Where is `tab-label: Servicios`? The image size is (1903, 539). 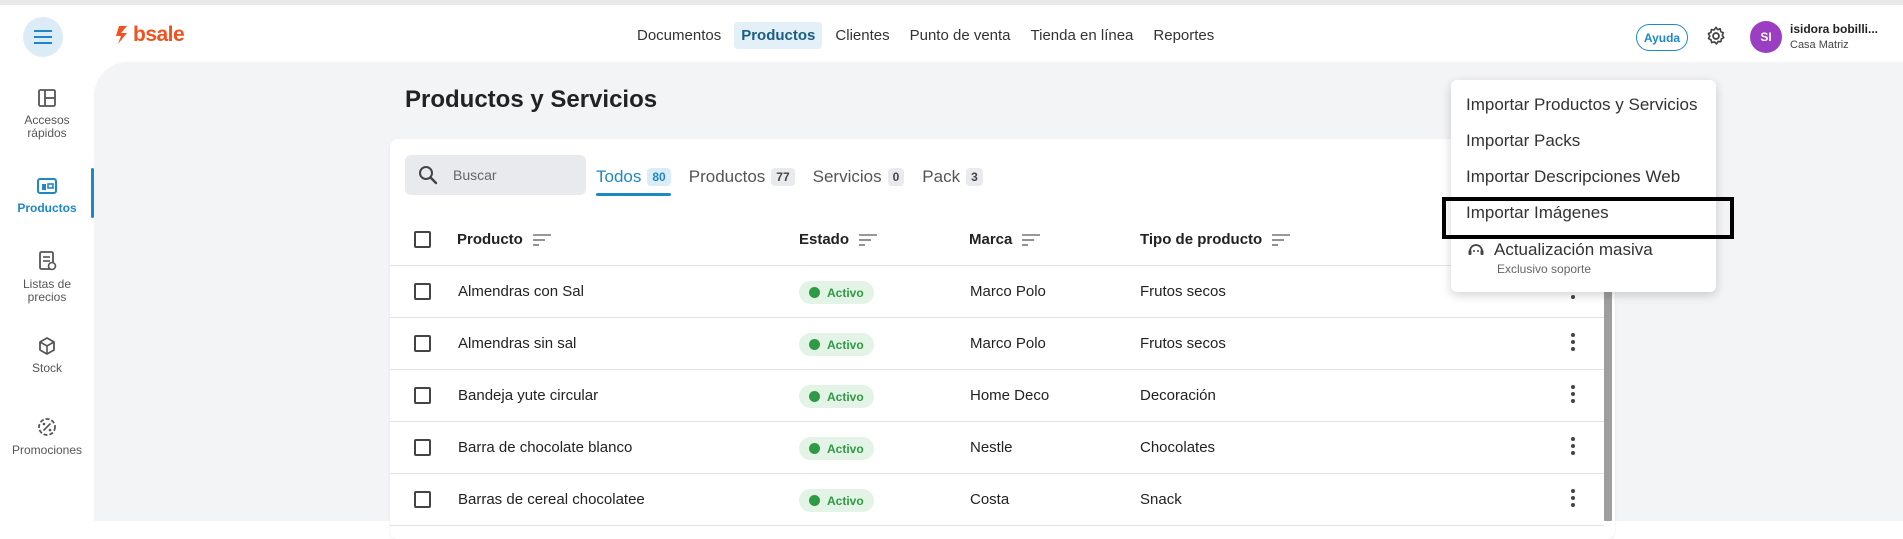
tab-label: Servicios is located at coordinates (847, 176).